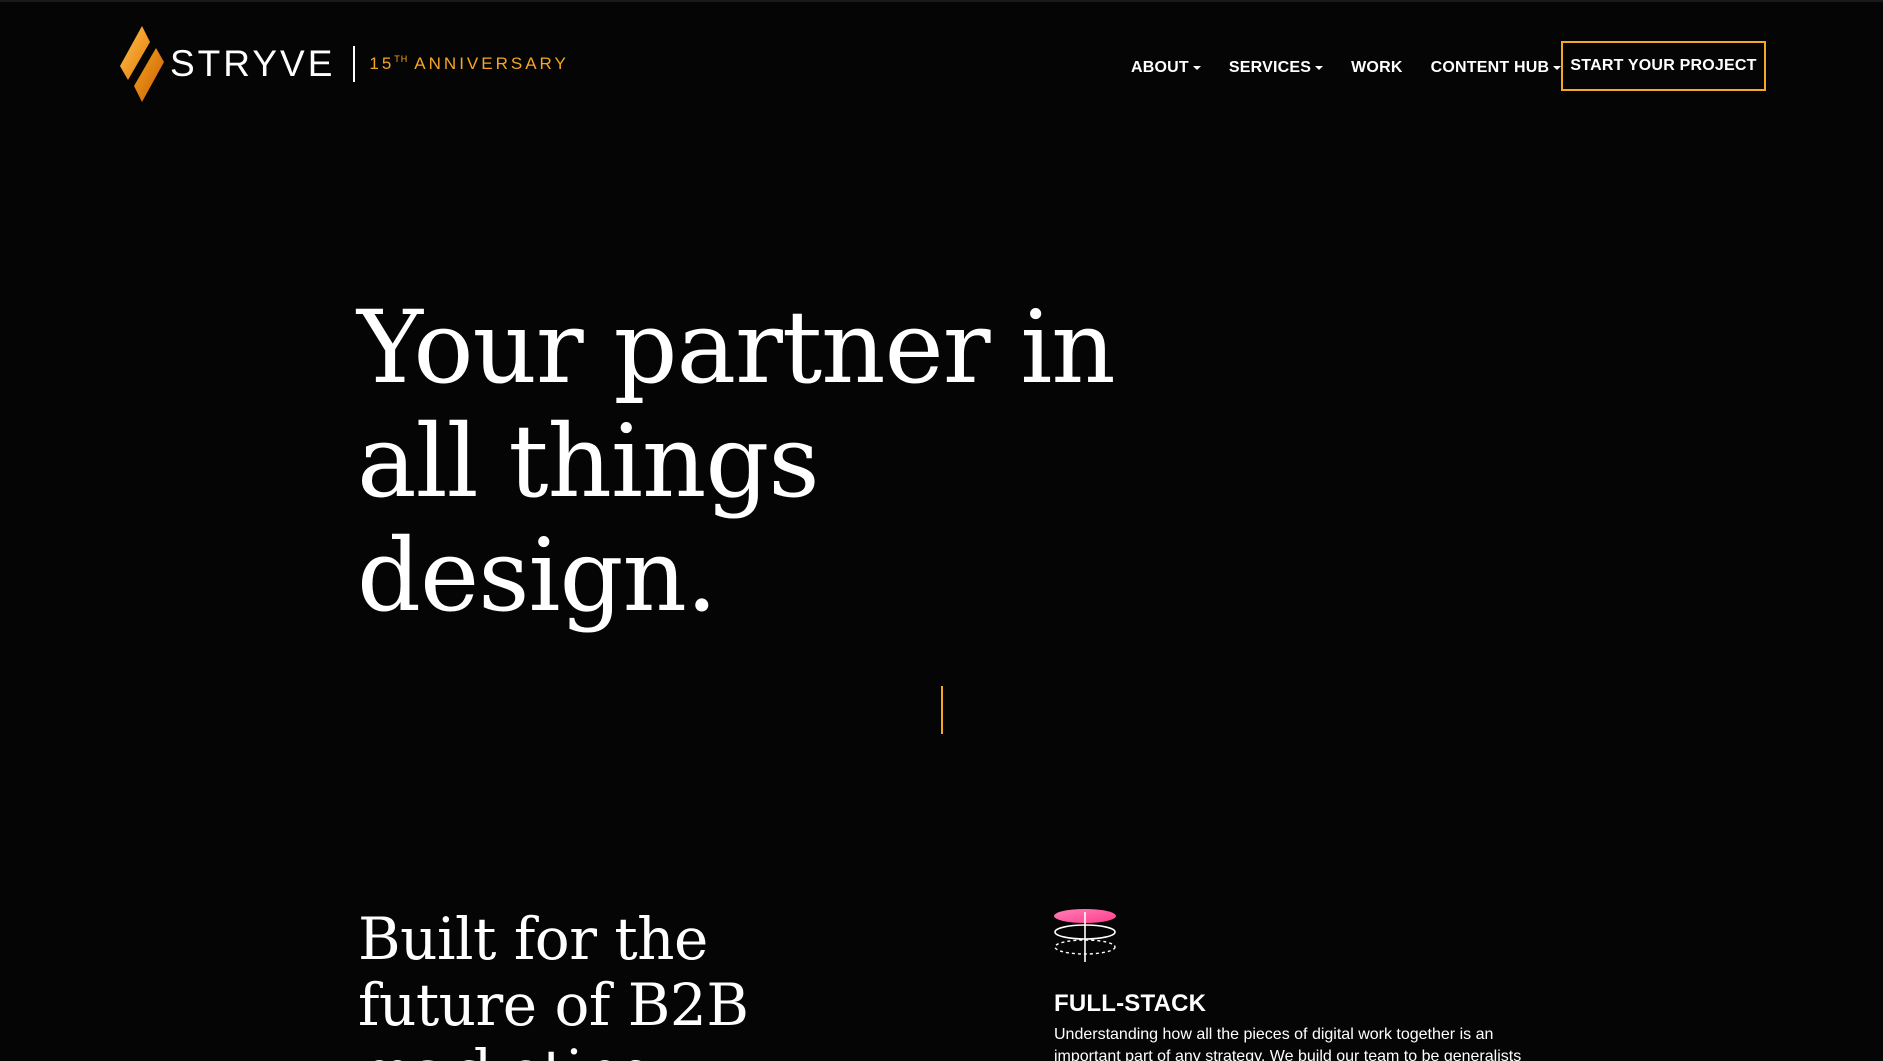 This screenshot has height=1061, width=1883. What do you see at coordinates (533, 939) in the screenshot?
I see `section-title-line: Built for the` at bounding box center [533, 939].